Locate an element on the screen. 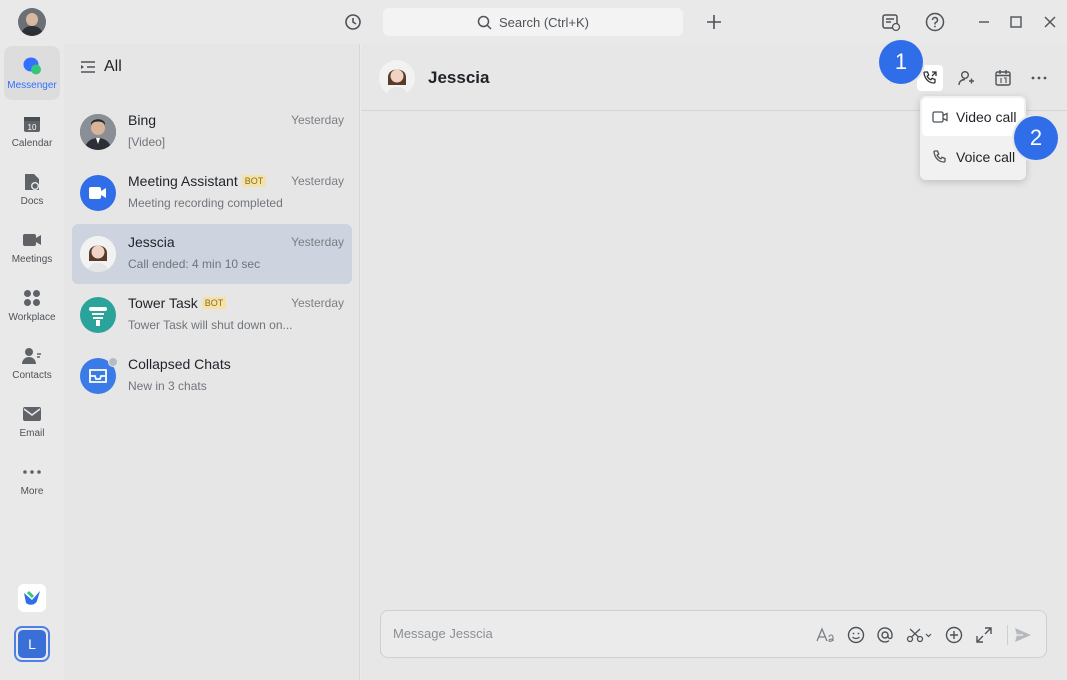 The height and width of the screenshot is (680, 1067). nav-calendar-label: Calendar is located at coordinates (32, 143).